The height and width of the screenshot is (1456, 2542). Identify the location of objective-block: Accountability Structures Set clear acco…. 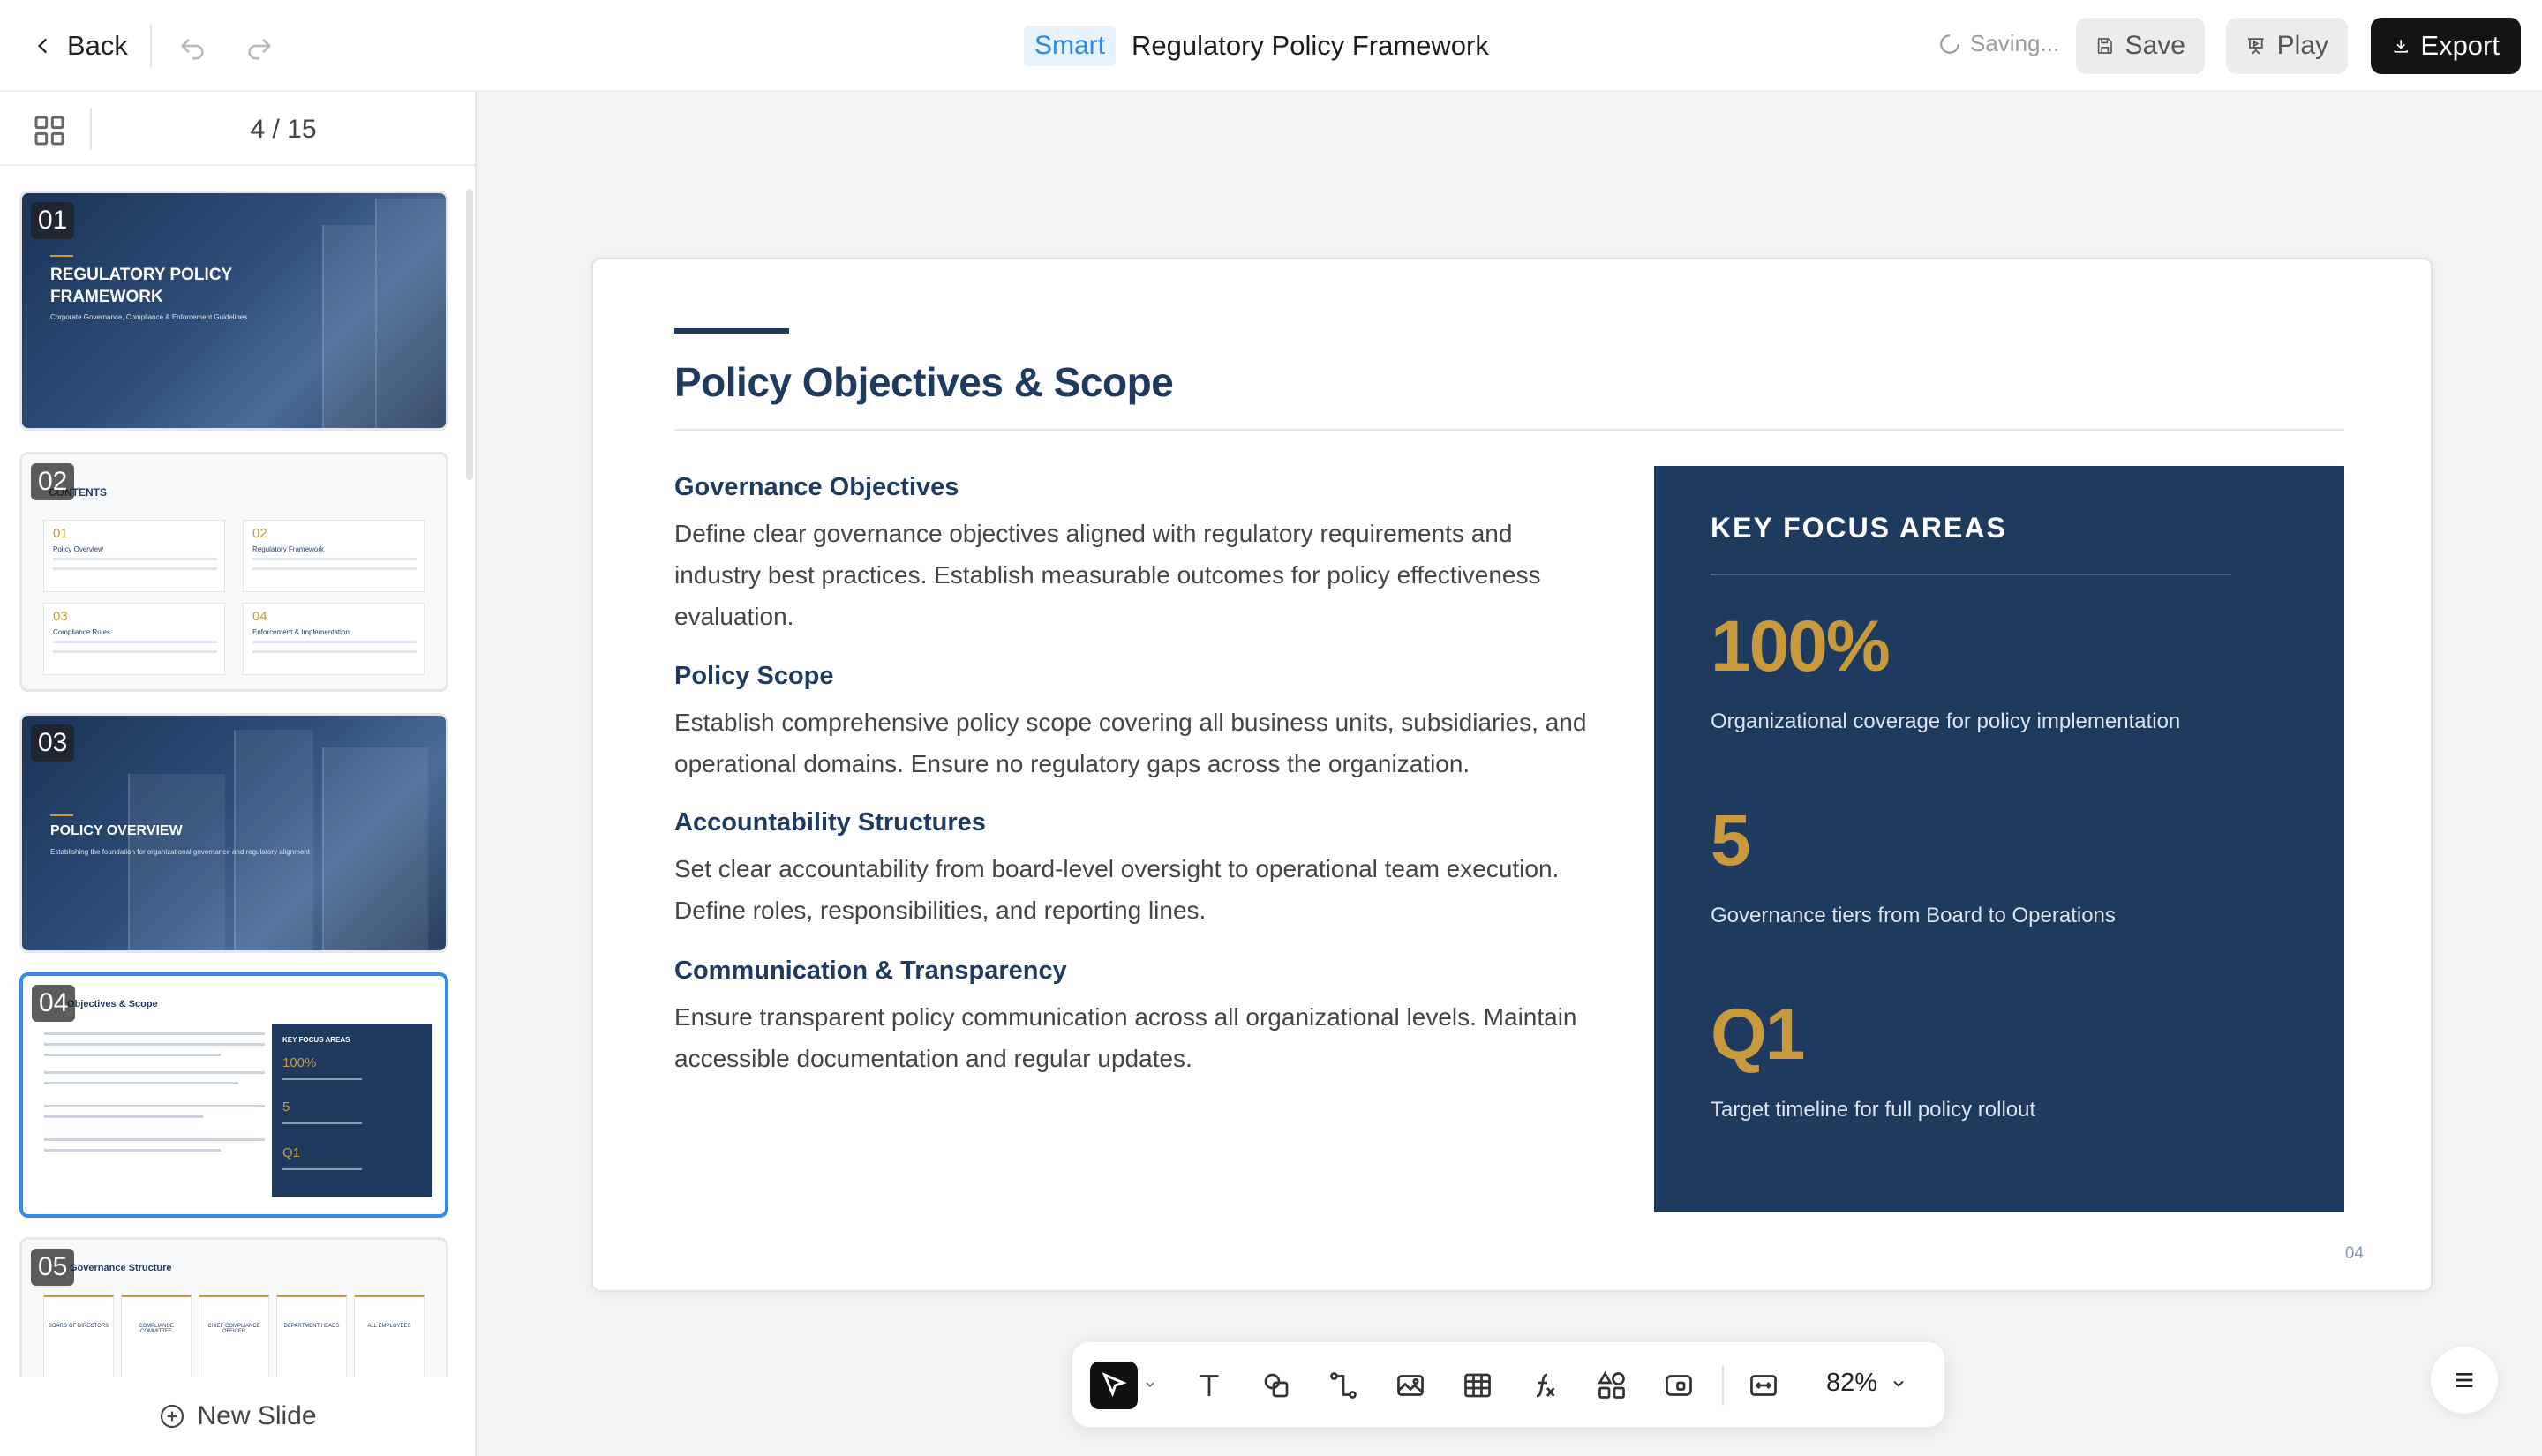
(1137, 869).